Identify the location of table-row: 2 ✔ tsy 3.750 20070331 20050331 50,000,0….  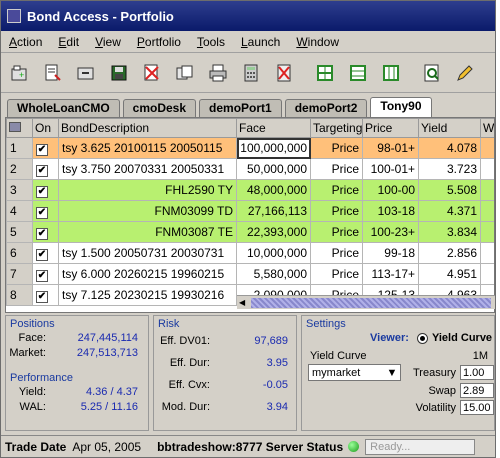
(250, 169).